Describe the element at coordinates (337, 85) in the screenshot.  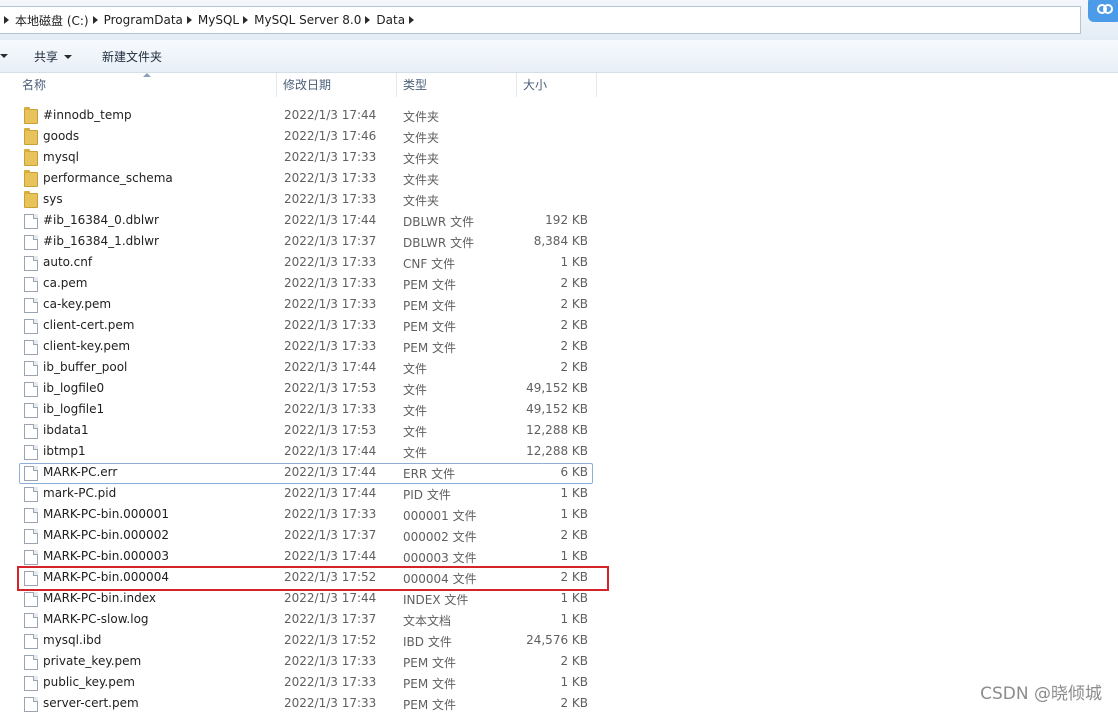
I see `column-date: 修改日期` at that location.